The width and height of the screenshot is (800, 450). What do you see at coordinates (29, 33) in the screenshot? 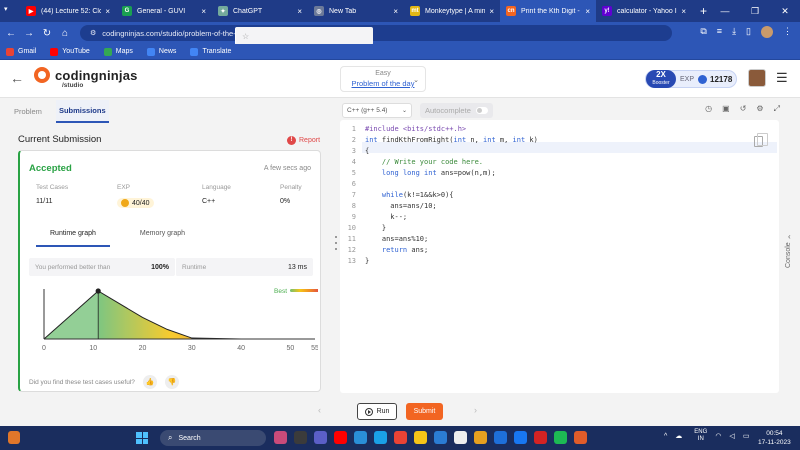
I see `forward-icon: →` at bounding box center [29, 33].